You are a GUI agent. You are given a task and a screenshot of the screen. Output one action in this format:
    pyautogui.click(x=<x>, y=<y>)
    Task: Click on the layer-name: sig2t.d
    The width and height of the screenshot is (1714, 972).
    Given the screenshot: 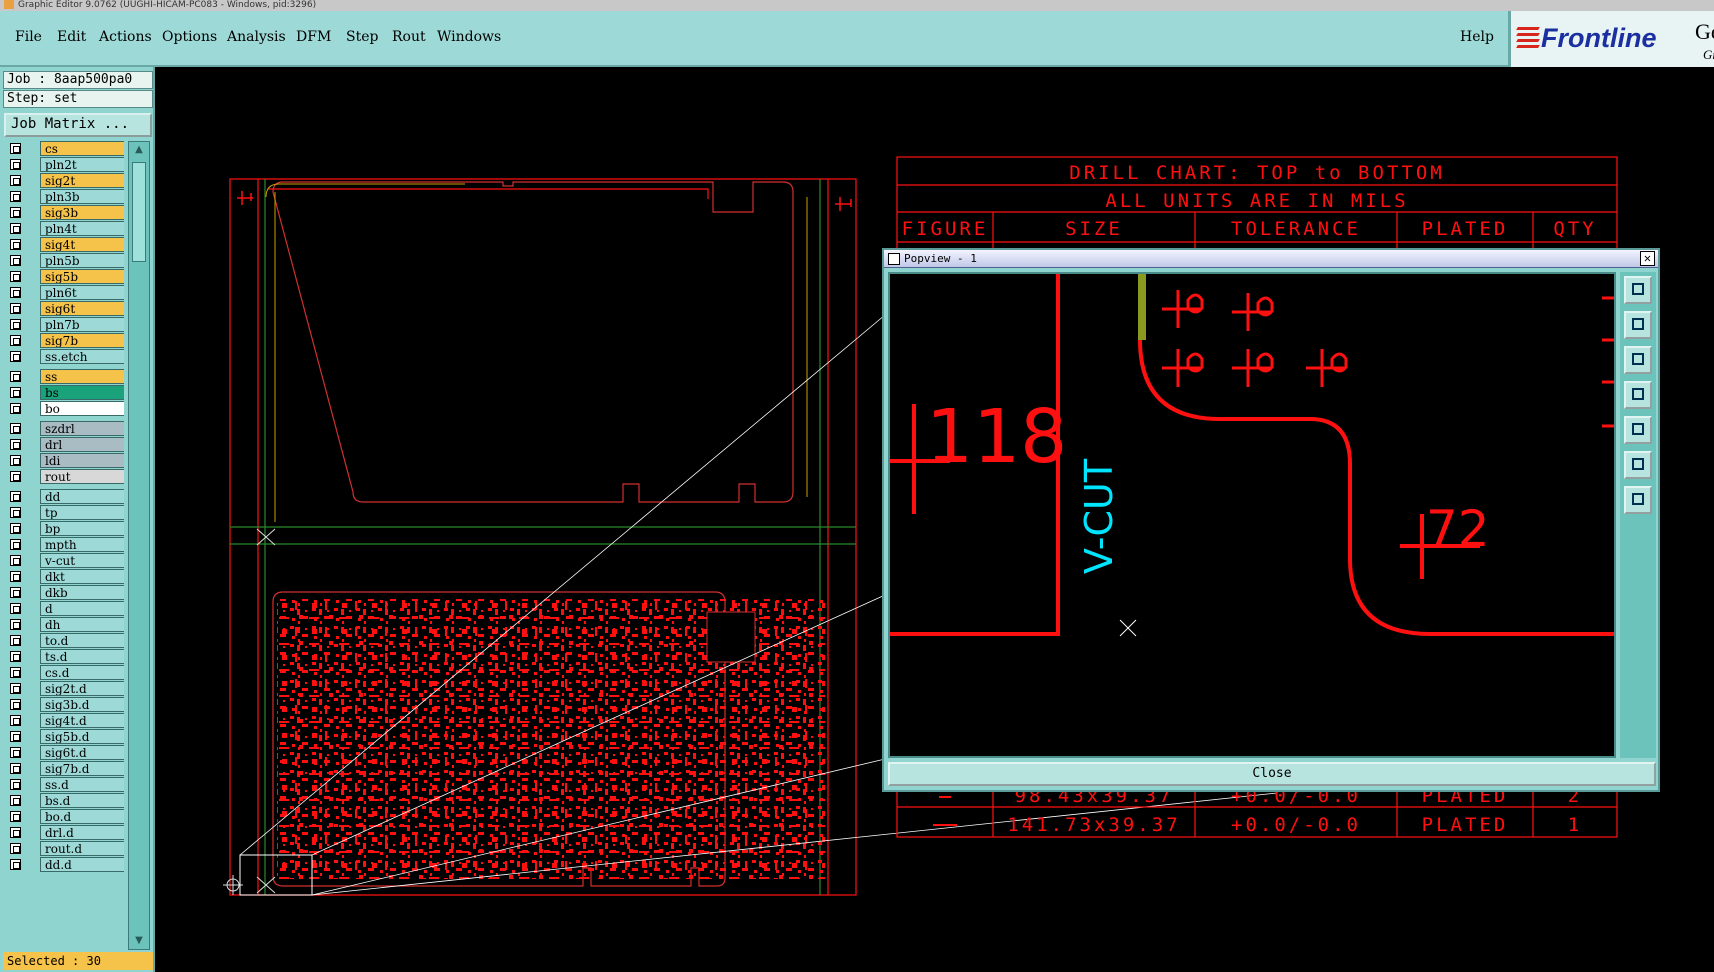 What is the action you would take?
    pyautogui.click(x=82, y=688)
    